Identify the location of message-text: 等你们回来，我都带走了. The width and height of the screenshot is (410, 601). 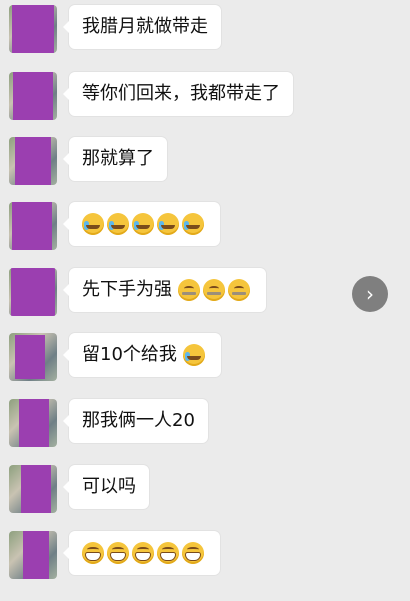
(181, 93).